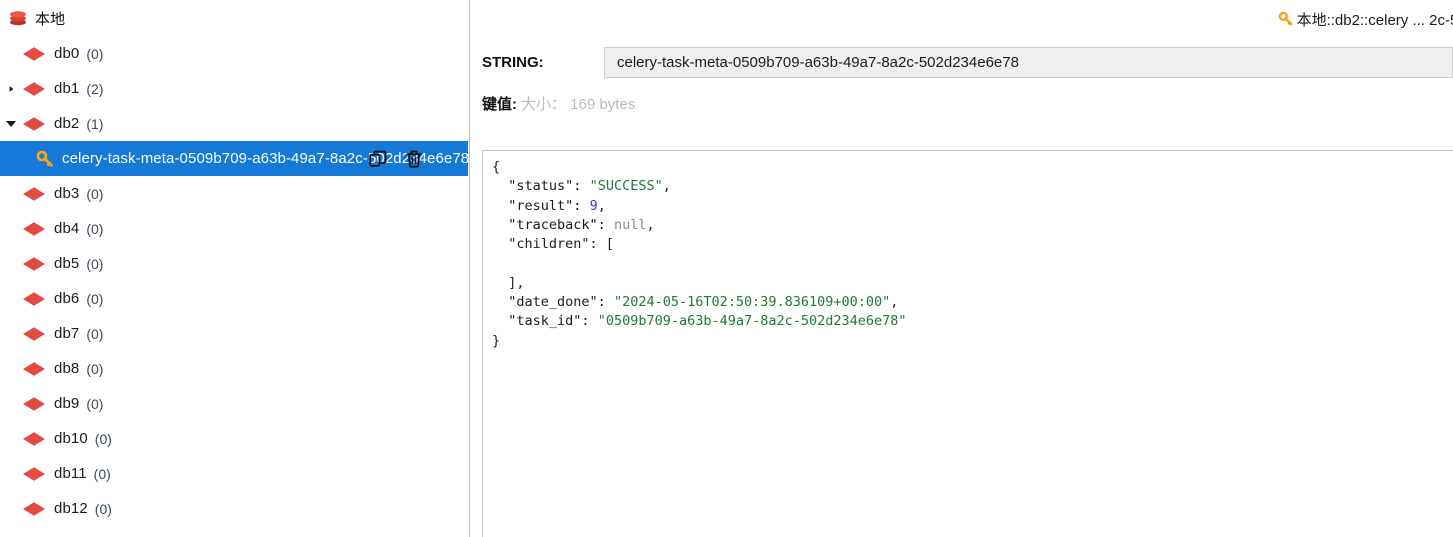 The width and height of the screenshot is (1453, 537). I want to click on chevron-down-icon, so click(11, 124).